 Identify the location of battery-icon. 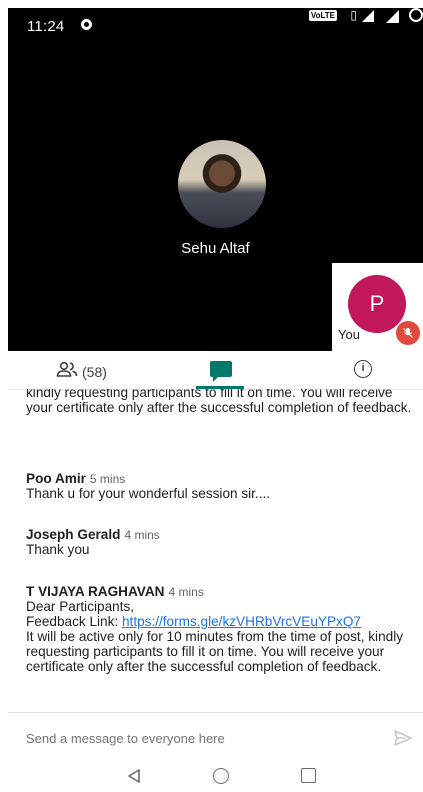
(416, 15).